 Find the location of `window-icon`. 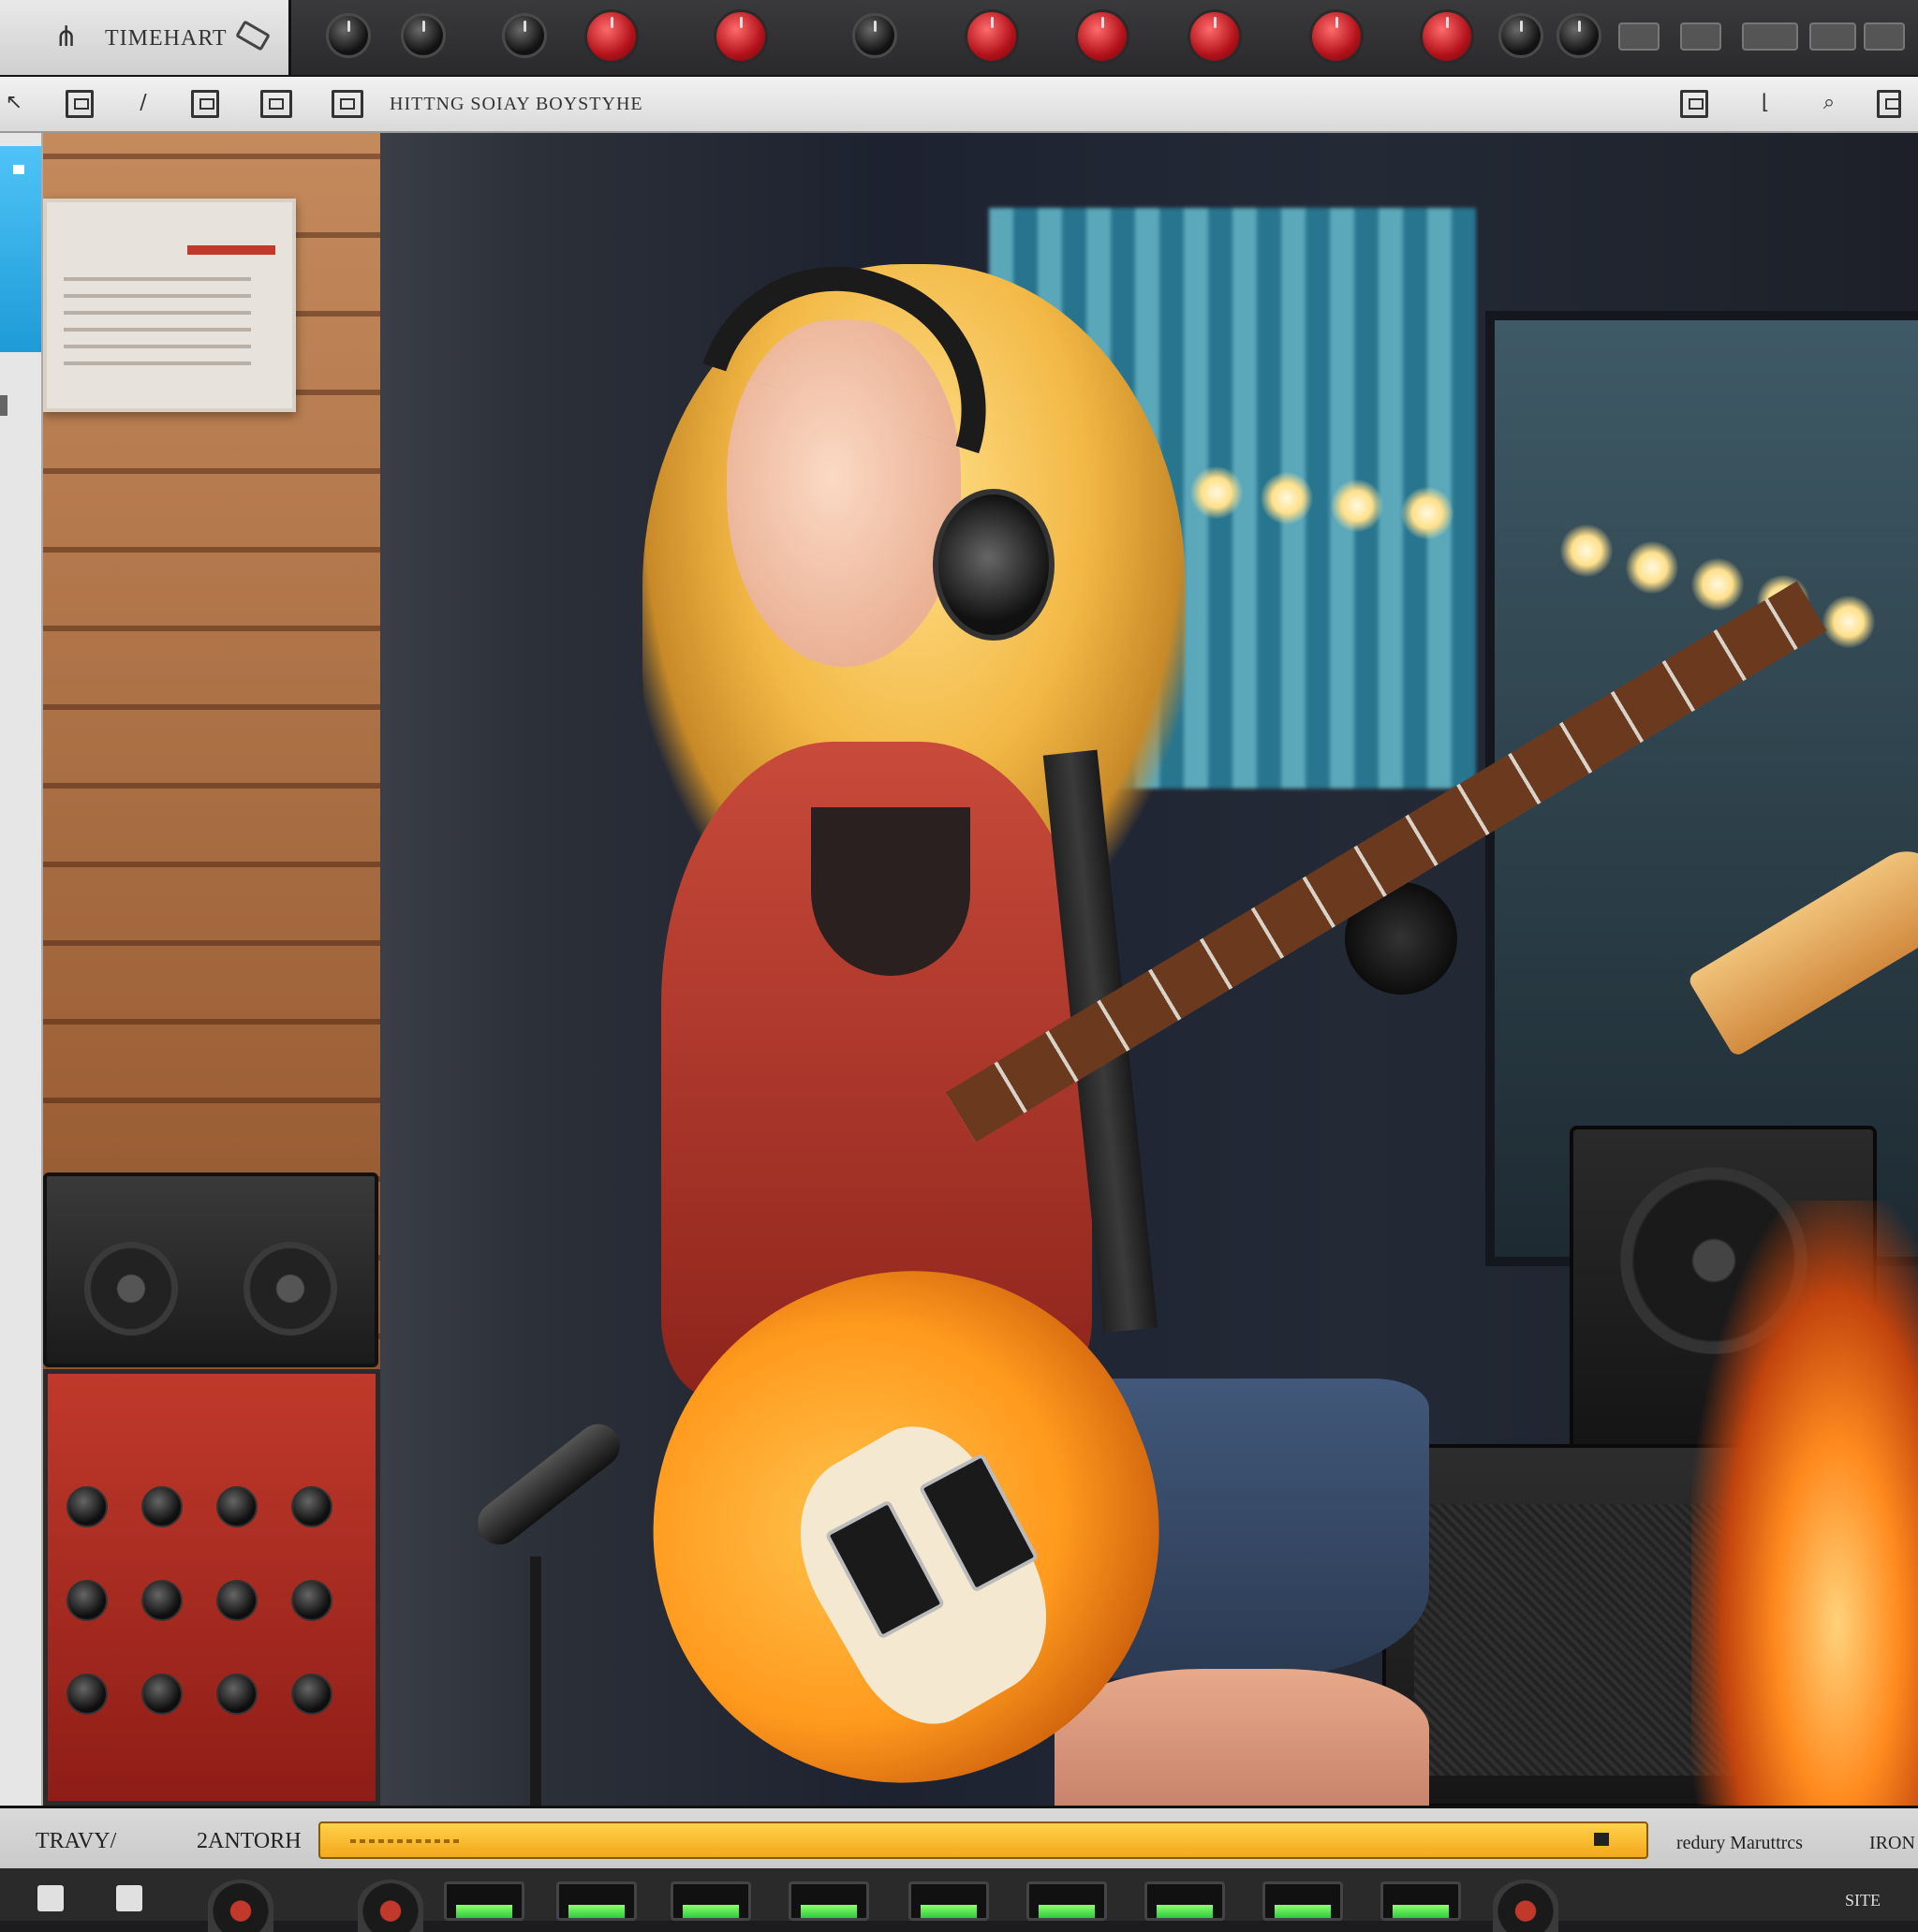

window-icon is located at coordinates (1694, 104).